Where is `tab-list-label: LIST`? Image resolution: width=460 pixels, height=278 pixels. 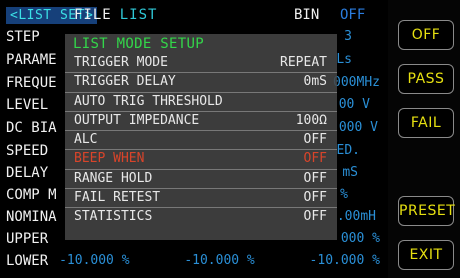
tab-list-label: LIST is located at coordinates (138, 15).